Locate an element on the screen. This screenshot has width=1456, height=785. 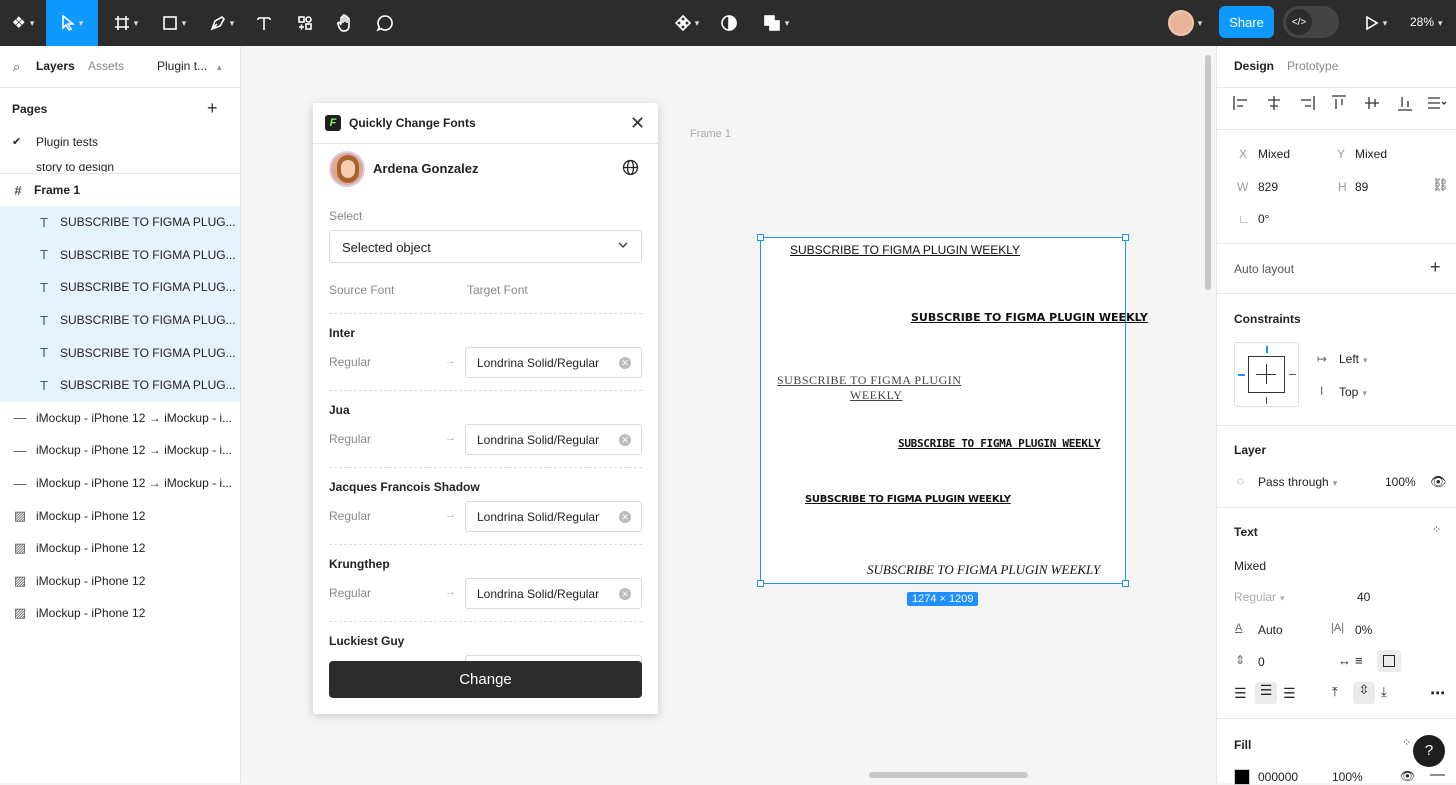
vertical-scrollbar is located at coordinates (1208, 172).